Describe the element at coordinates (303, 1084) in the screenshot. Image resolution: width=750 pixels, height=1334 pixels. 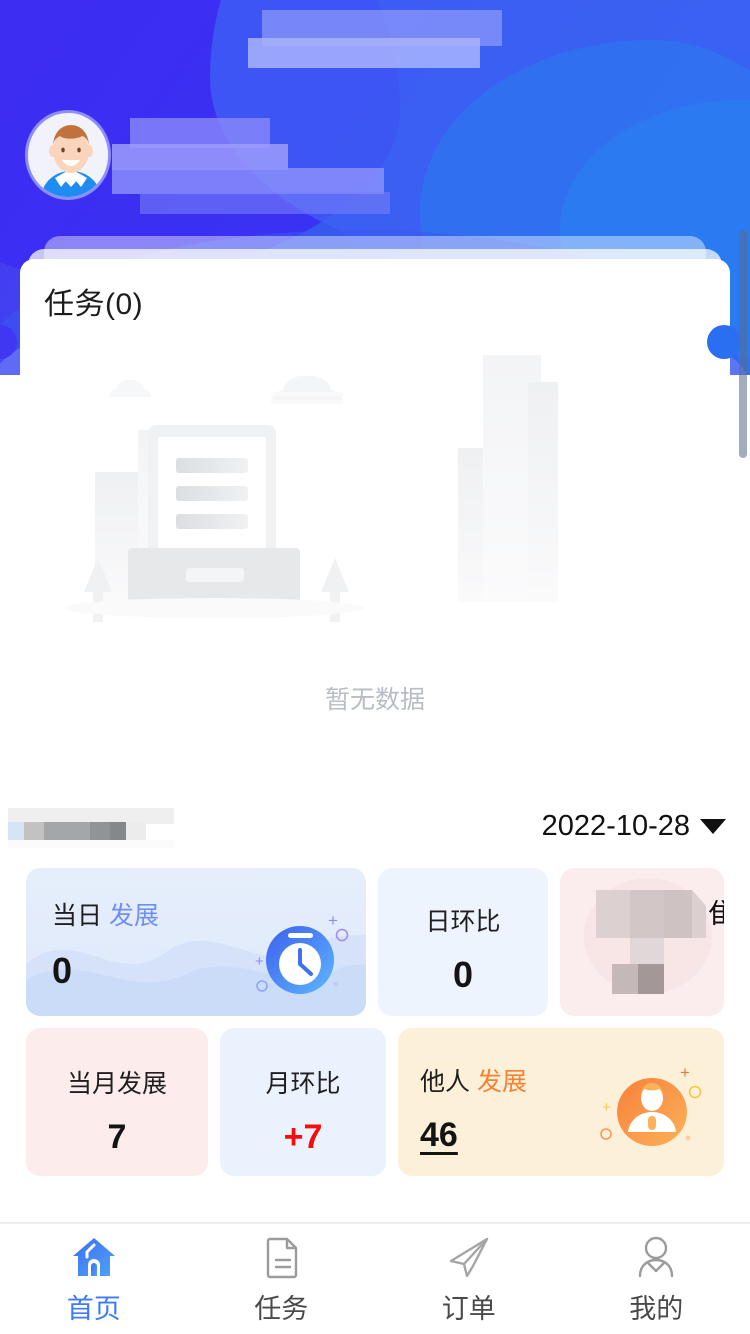
I see `stat-label-mom: 月环比` at that location.